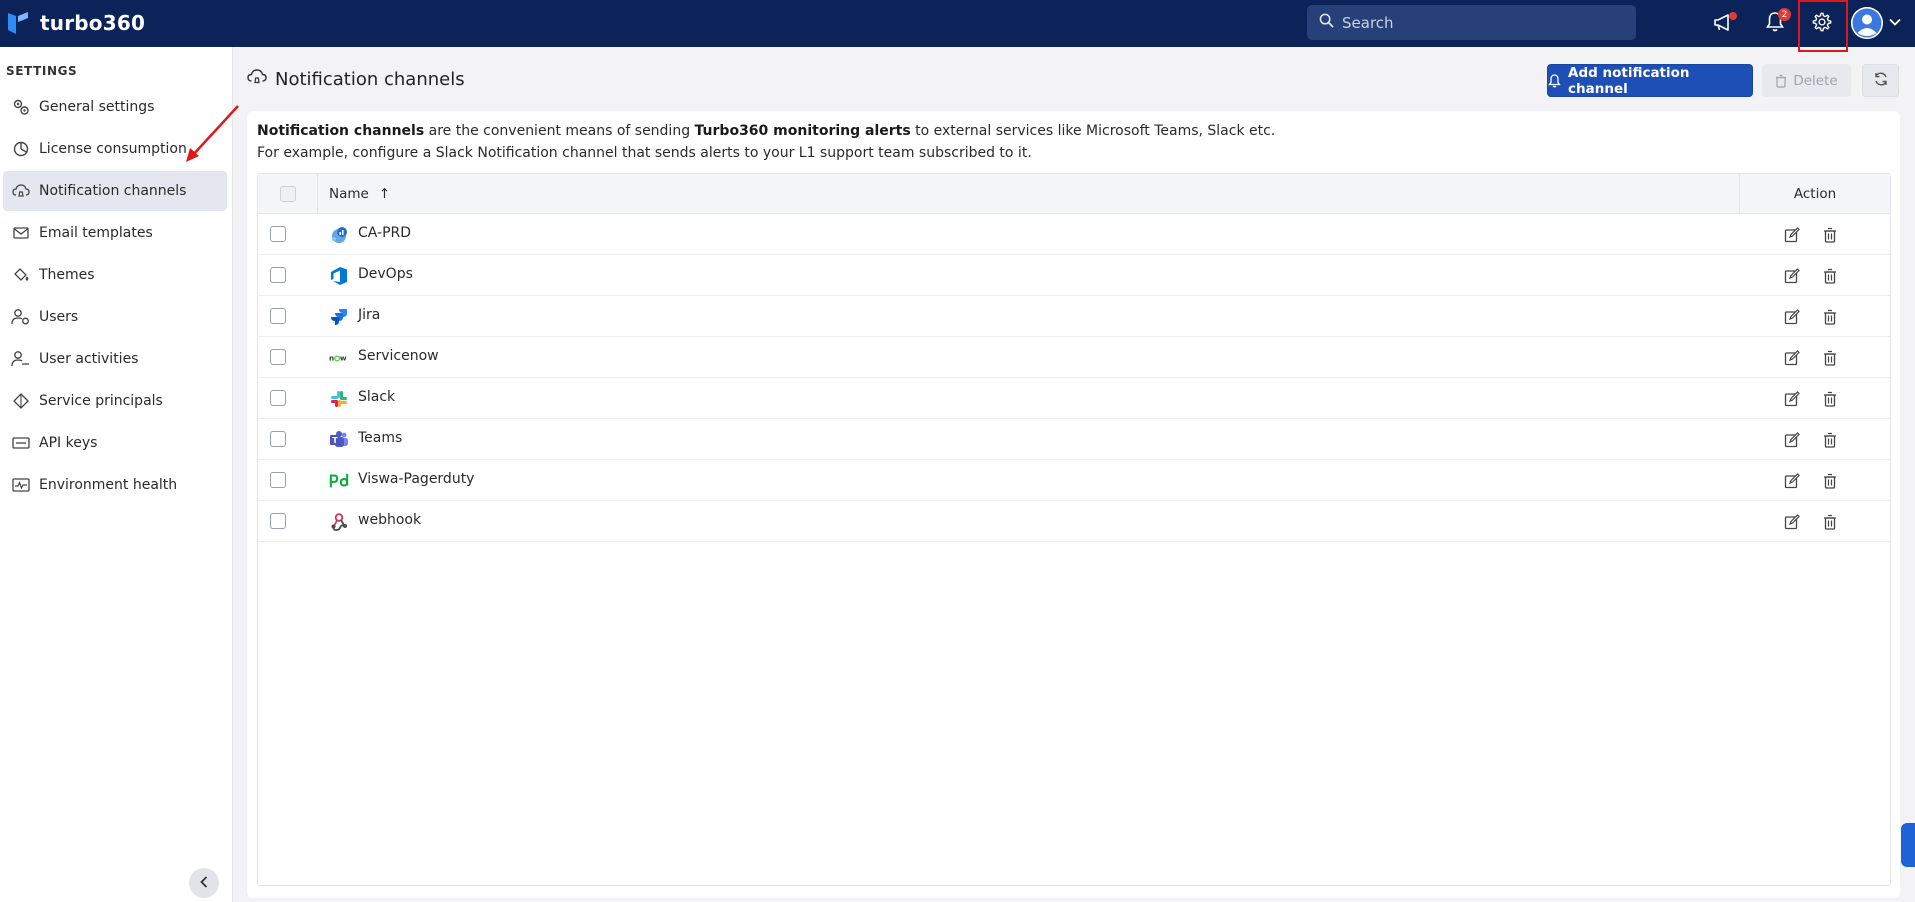  I want to click on search-icon, so click(1326, 22).